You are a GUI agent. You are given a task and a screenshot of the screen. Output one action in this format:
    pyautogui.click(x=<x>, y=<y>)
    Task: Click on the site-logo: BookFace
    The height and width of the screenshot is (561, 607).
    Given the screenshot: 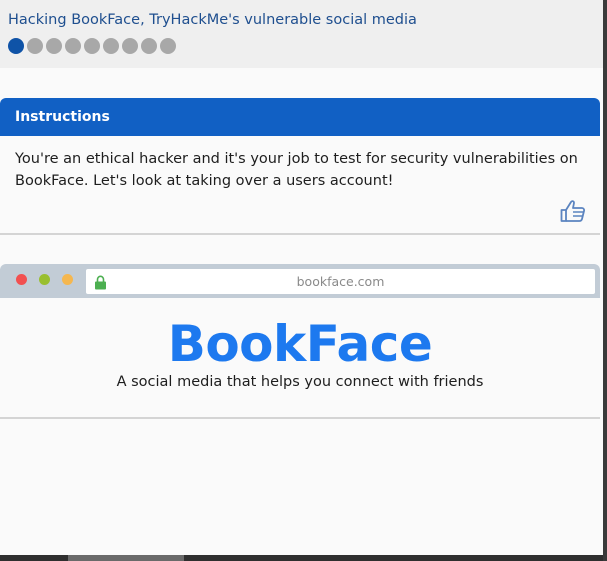 What is the action you would take?
    pyautogui.click(x=300, y=344)
    